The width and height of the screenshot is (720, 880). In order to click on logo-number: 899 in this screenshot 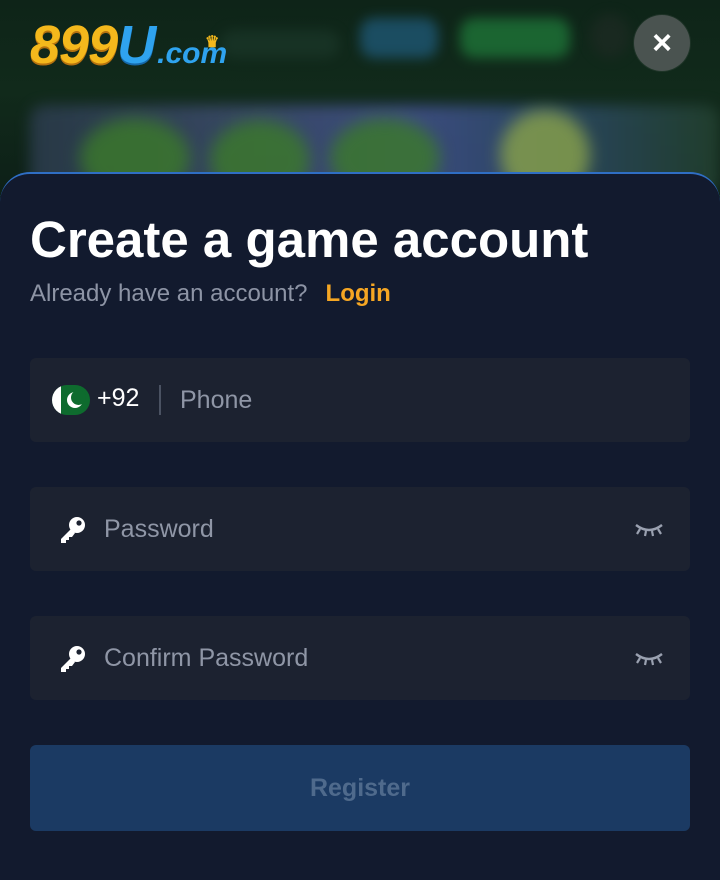, I will do `click(74, 45)`.